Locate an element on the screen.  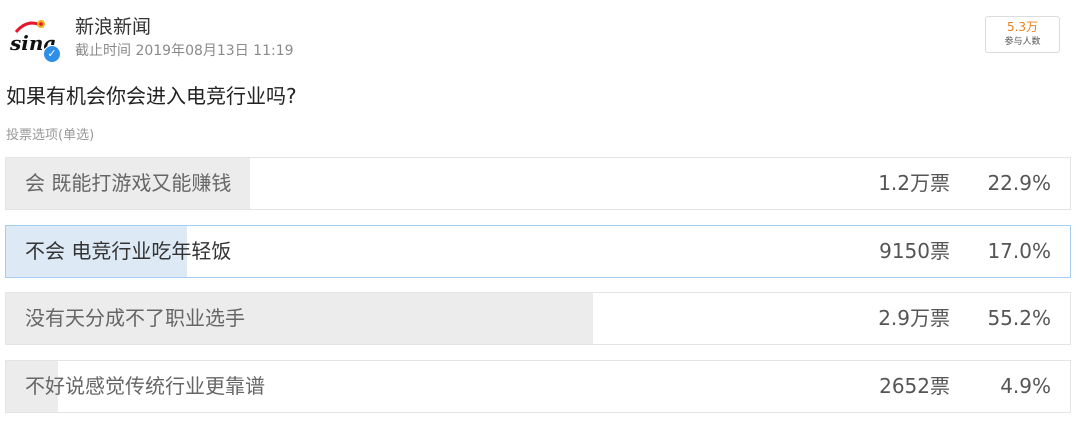
poll-option: 会 既能打游戏又能赚钱 1.2万票 22.9% is located at coordinates (538, 183).